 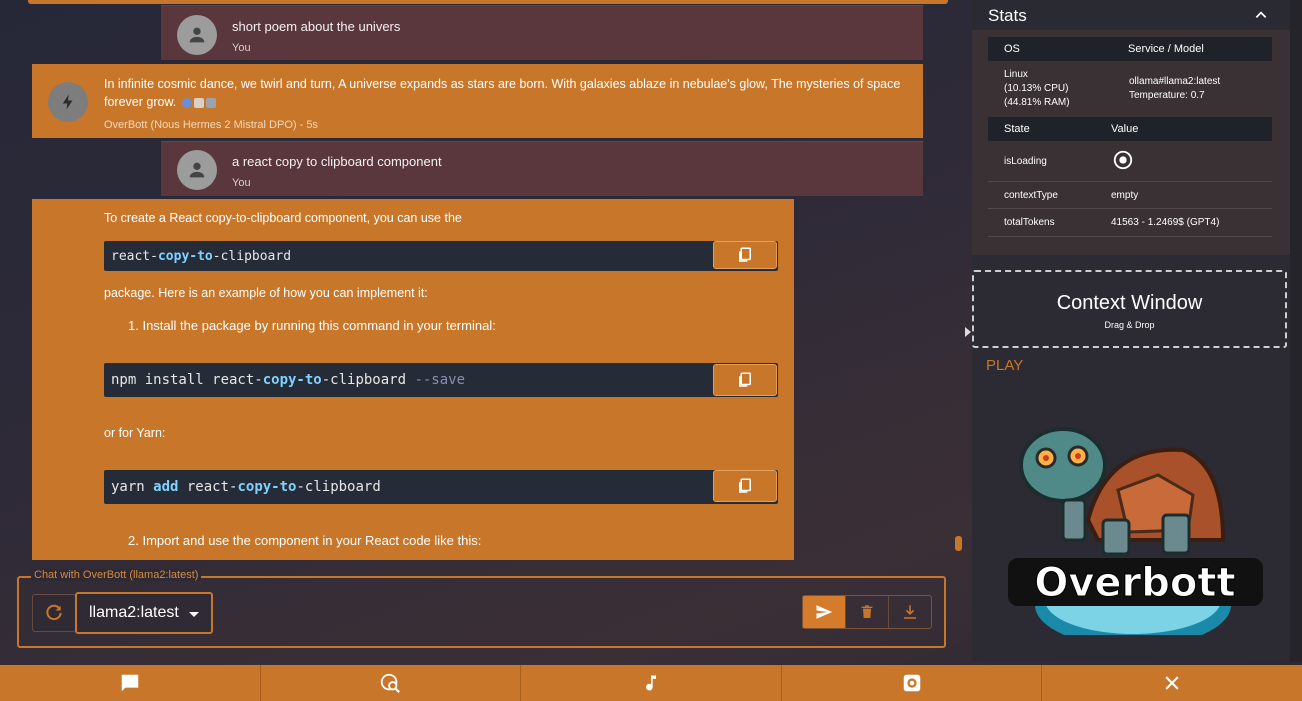 I want to click on code-text: yarn add react-copy-to-clipboard, so click(x=246, y=487).